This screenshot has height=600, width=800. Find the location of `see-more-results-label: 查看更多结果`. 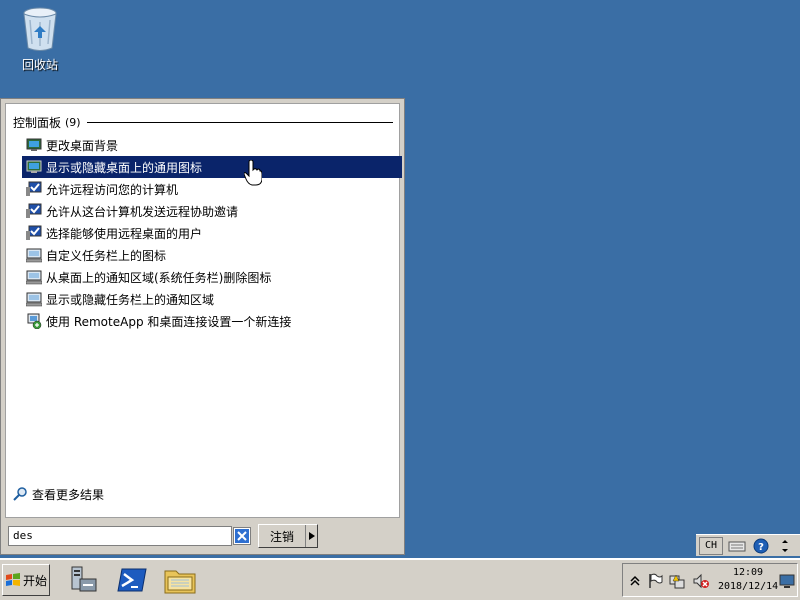

see-more-results-label: 查看更多结果 is located at coordinates (68, 494).